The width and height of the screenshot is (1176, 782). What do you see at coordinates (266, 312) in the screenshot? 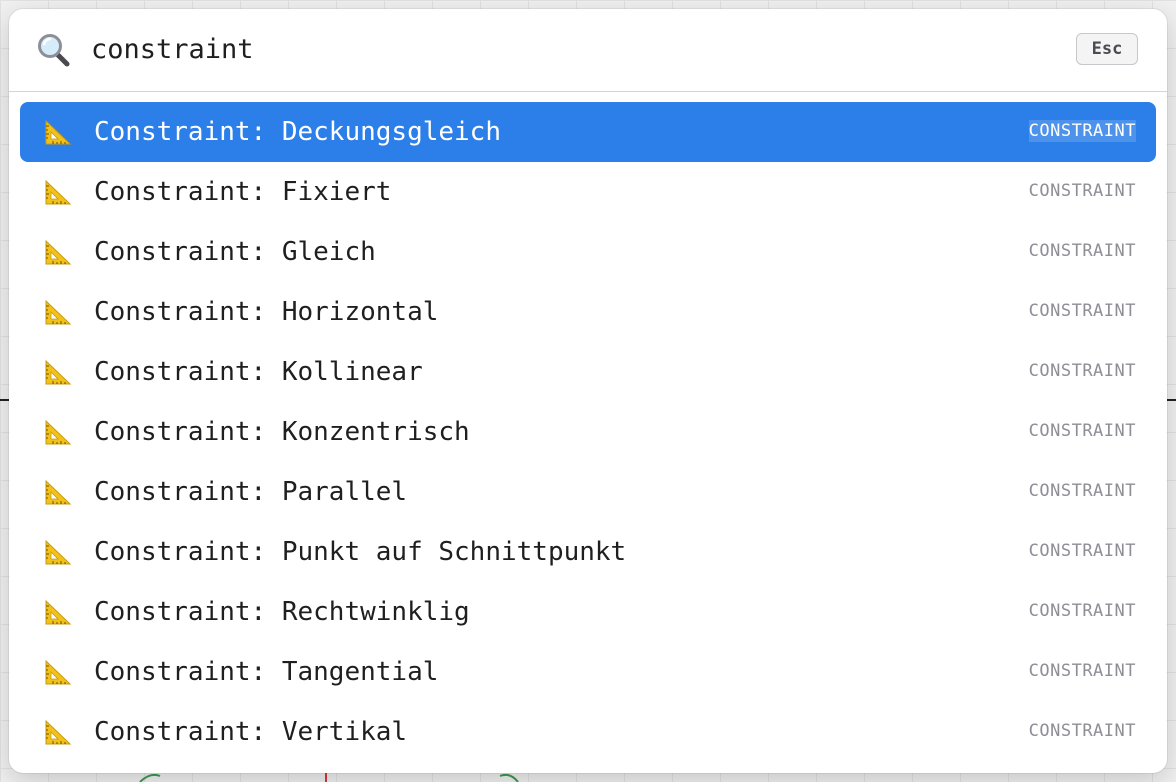
I see `result-label: Constraint: Horizontal` at bounding box center [266, 312].